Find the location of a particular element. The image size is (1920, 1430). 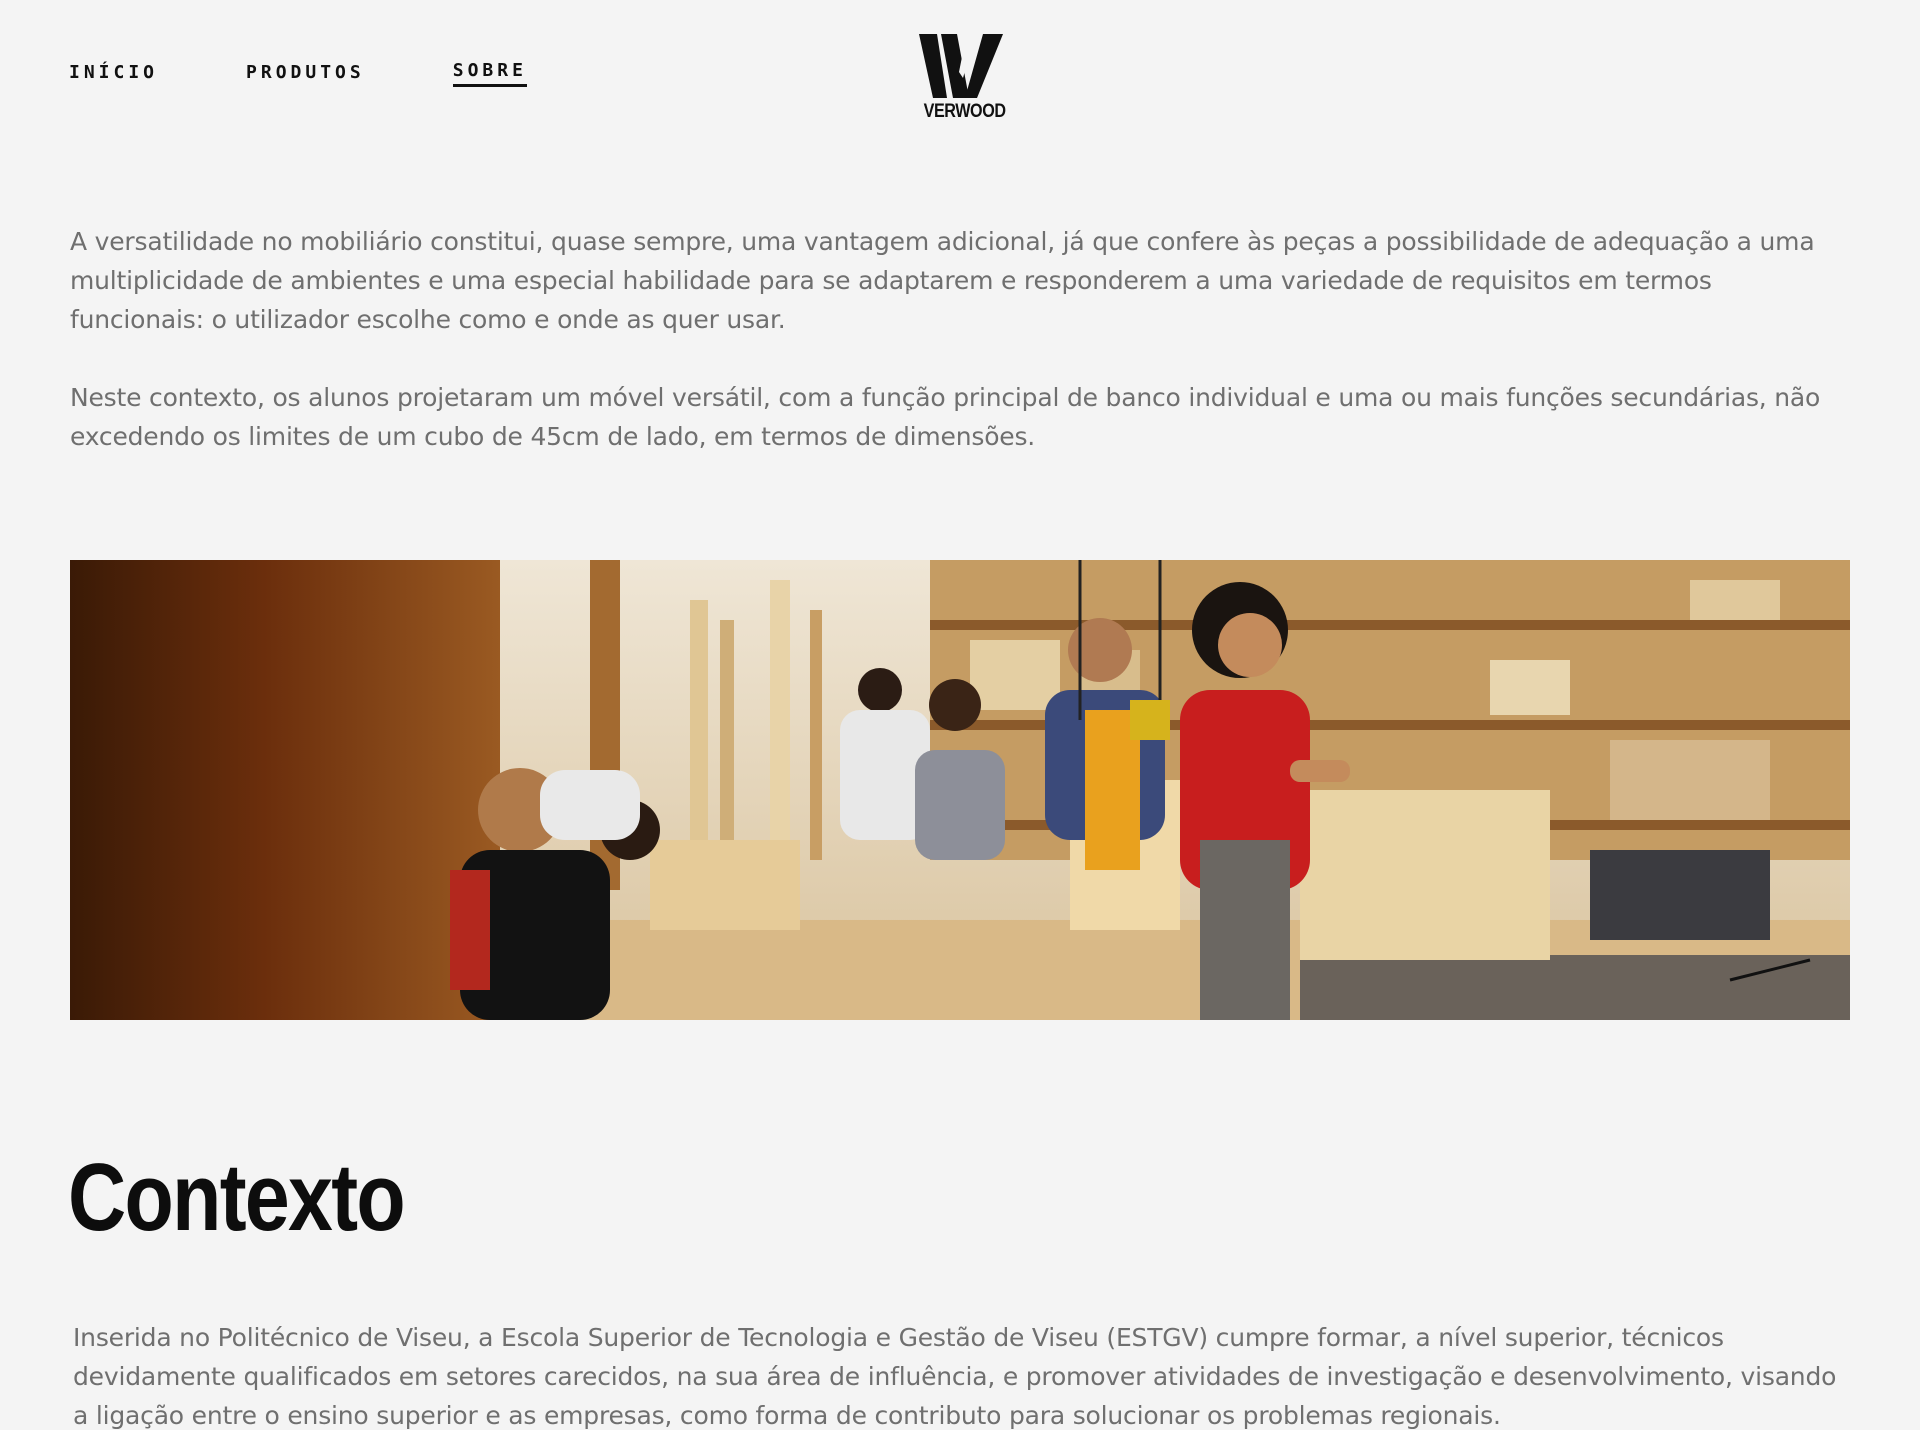

brand-logo: VERWOOD is located at coordinates (961, 77).